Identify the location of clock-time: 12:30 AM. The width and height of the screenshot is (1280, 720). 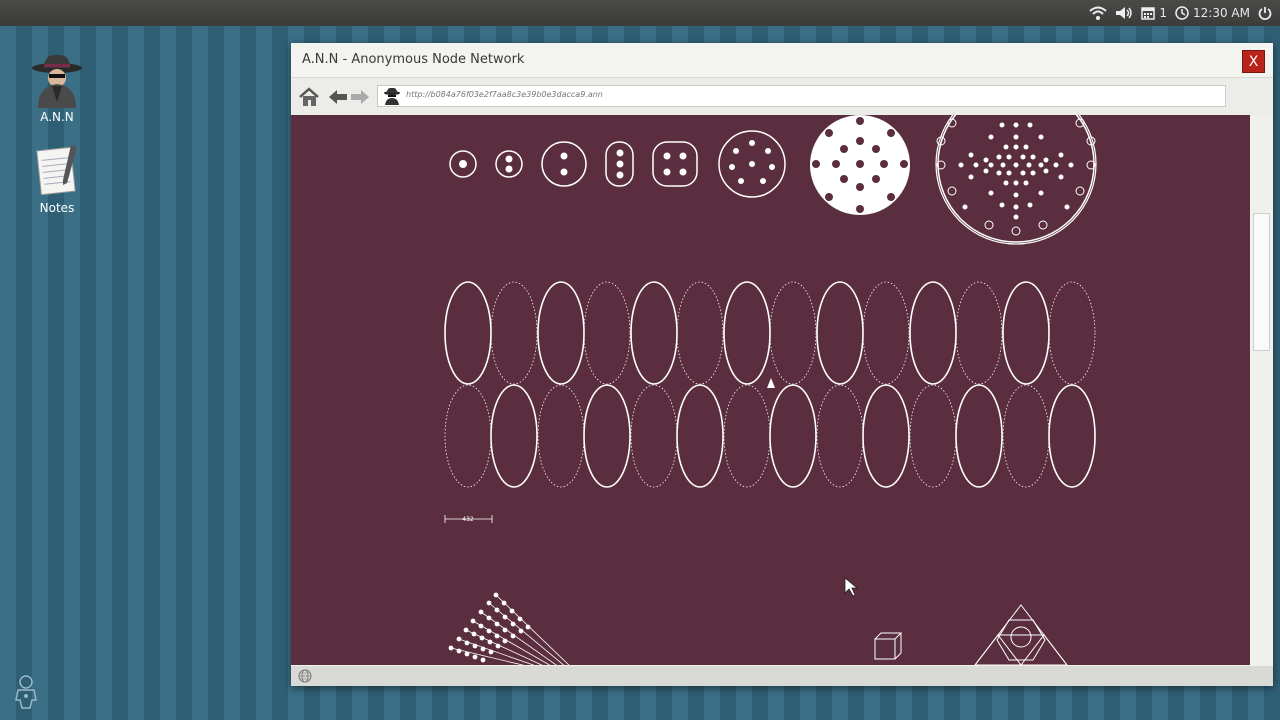
(1221, 13).